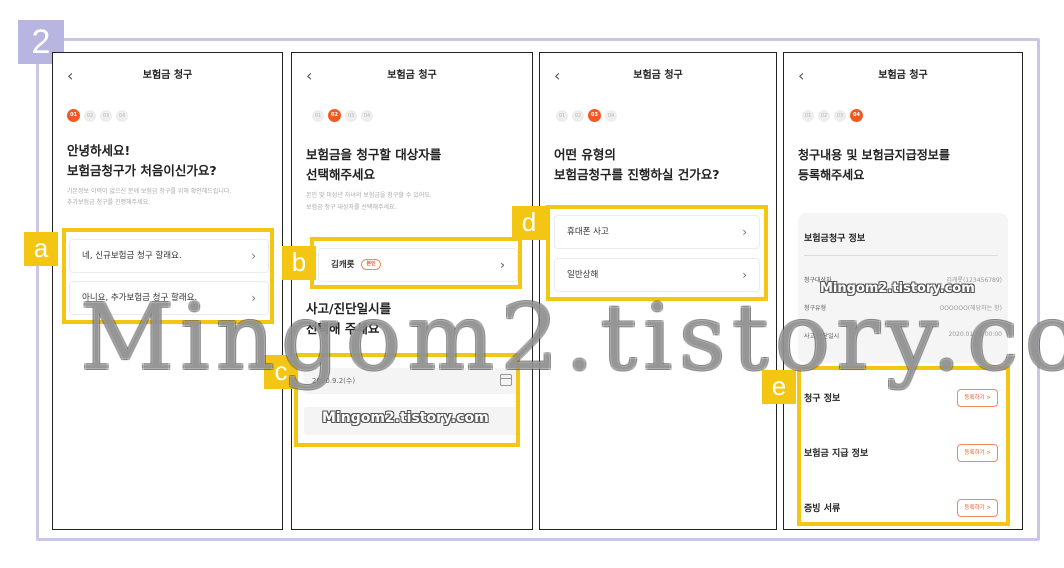 Image resolution: width=1064 pixels, height=568 pixels. I want to click on subtext-line-1: 기본정보 이력이 없으신 분께 보험금 청구를 위해 확인해드립니다., so click(149, 191).